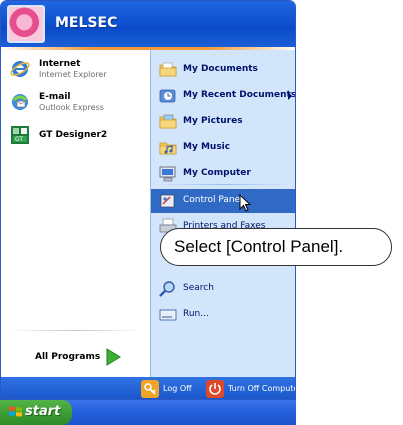 This screenshot has height=425, width=403. I want to click on pinned-title: Internet, so click(60, 64).